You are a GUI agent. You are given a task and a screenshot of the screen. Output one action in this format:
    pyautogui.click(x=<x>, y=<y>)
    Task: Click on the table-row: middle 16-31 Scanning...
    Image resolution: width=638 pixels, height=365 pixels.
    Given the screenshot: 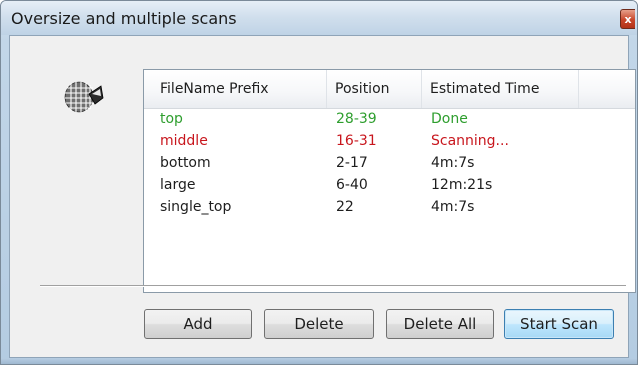 What is the action you would take?
    pyautogui.click(x=389, y=141)
    